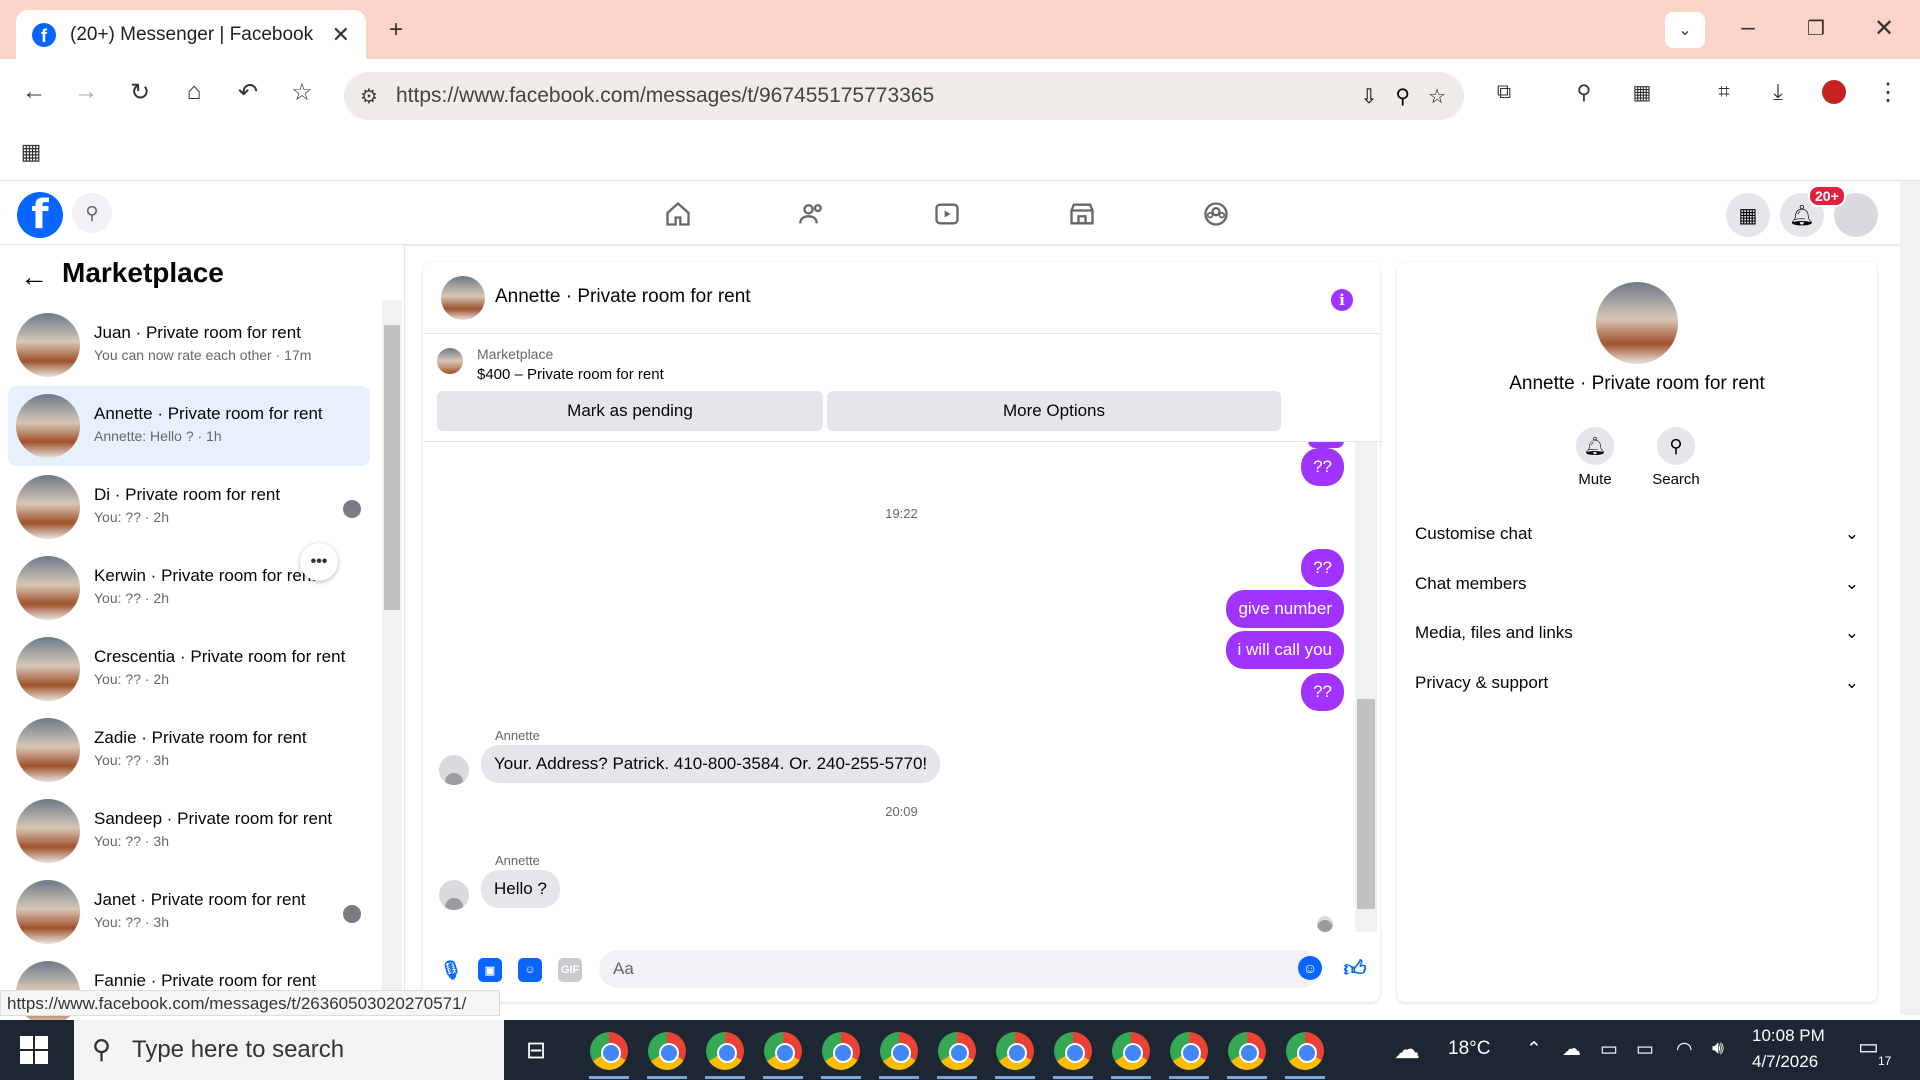  What do you see at coordinates (1355, 968) in the screenshot?
I see `thumbs-up-icon: 👍︎` at bounding box center [1355, 968].